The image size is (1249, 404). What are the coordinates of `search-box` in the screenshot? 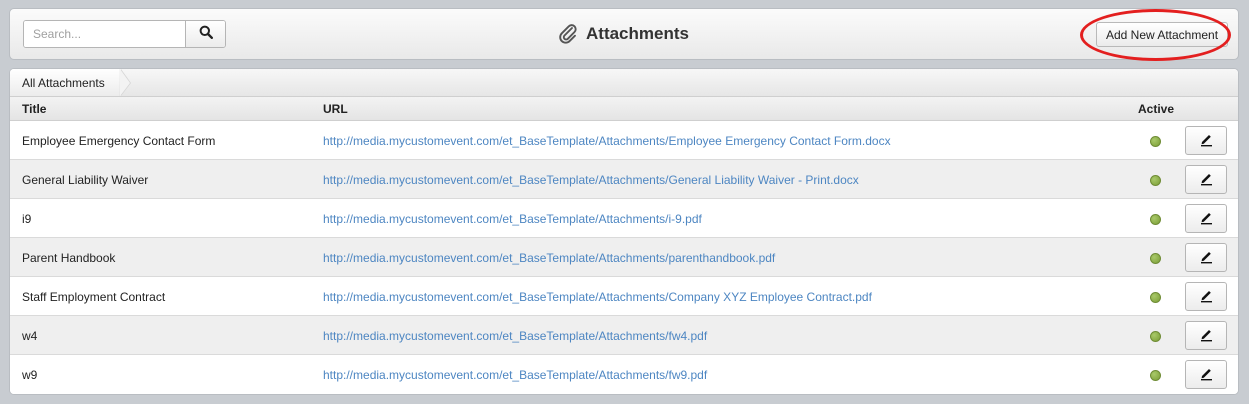 It's located at (124, 34).